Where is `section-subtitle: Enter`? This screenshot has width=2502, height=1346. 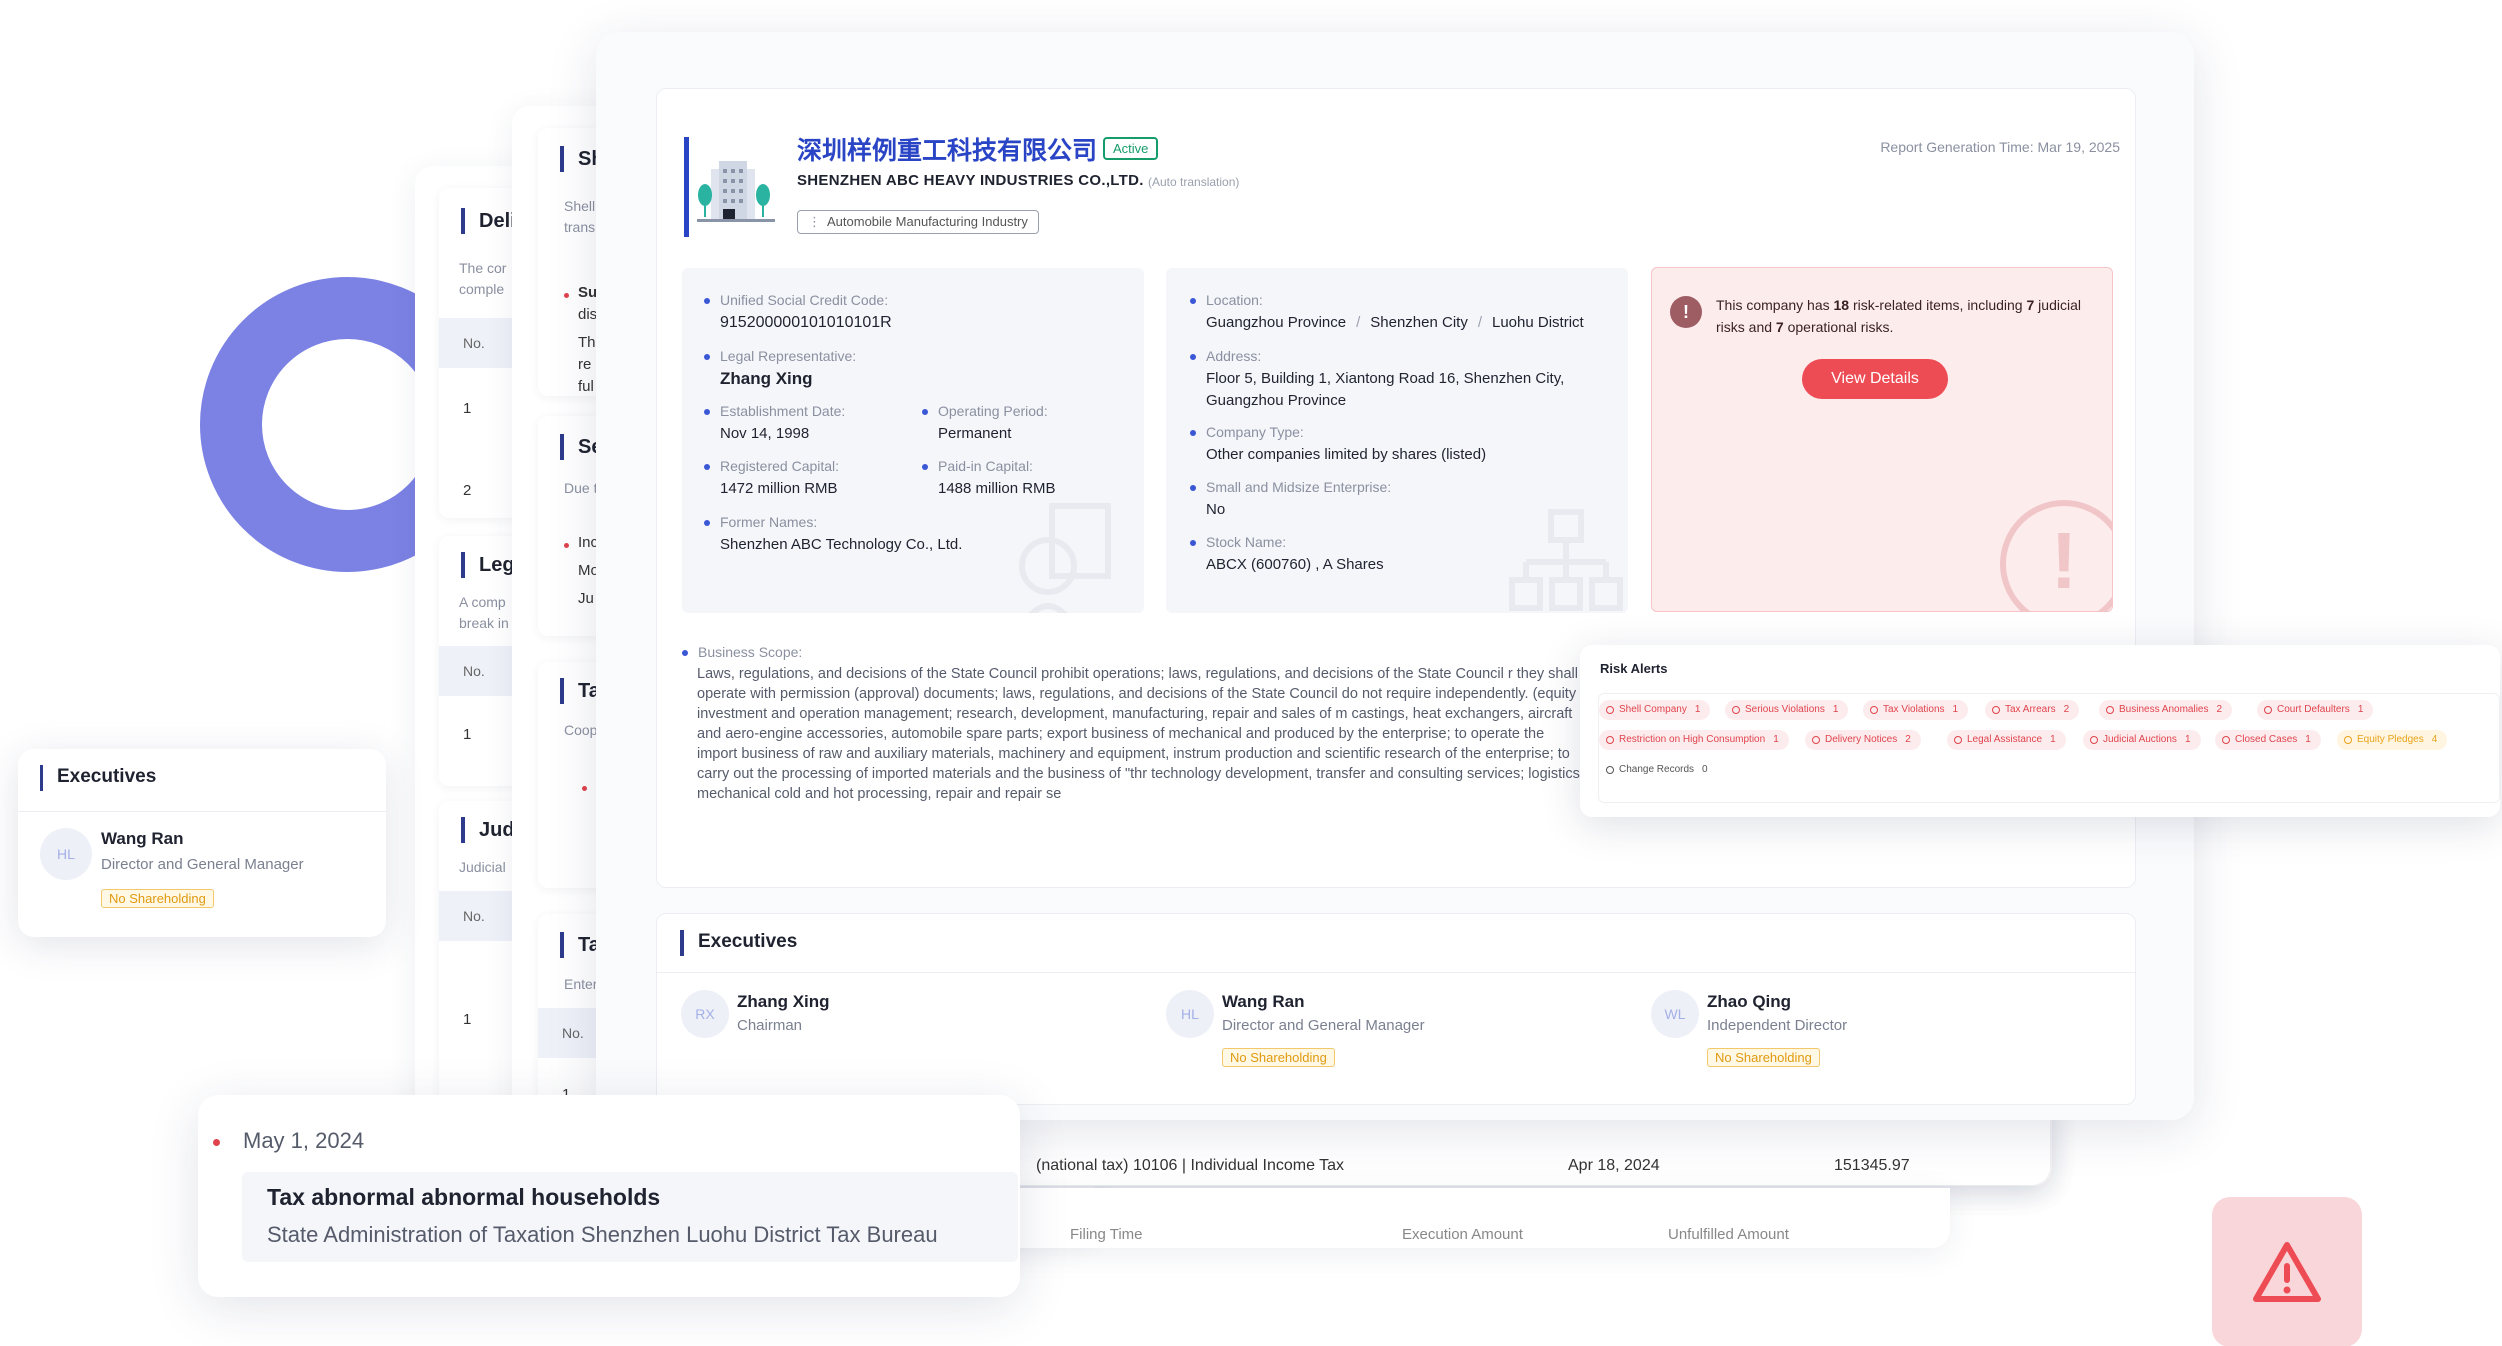
section-subtitle: Enter is located at coordinates (581, 984).